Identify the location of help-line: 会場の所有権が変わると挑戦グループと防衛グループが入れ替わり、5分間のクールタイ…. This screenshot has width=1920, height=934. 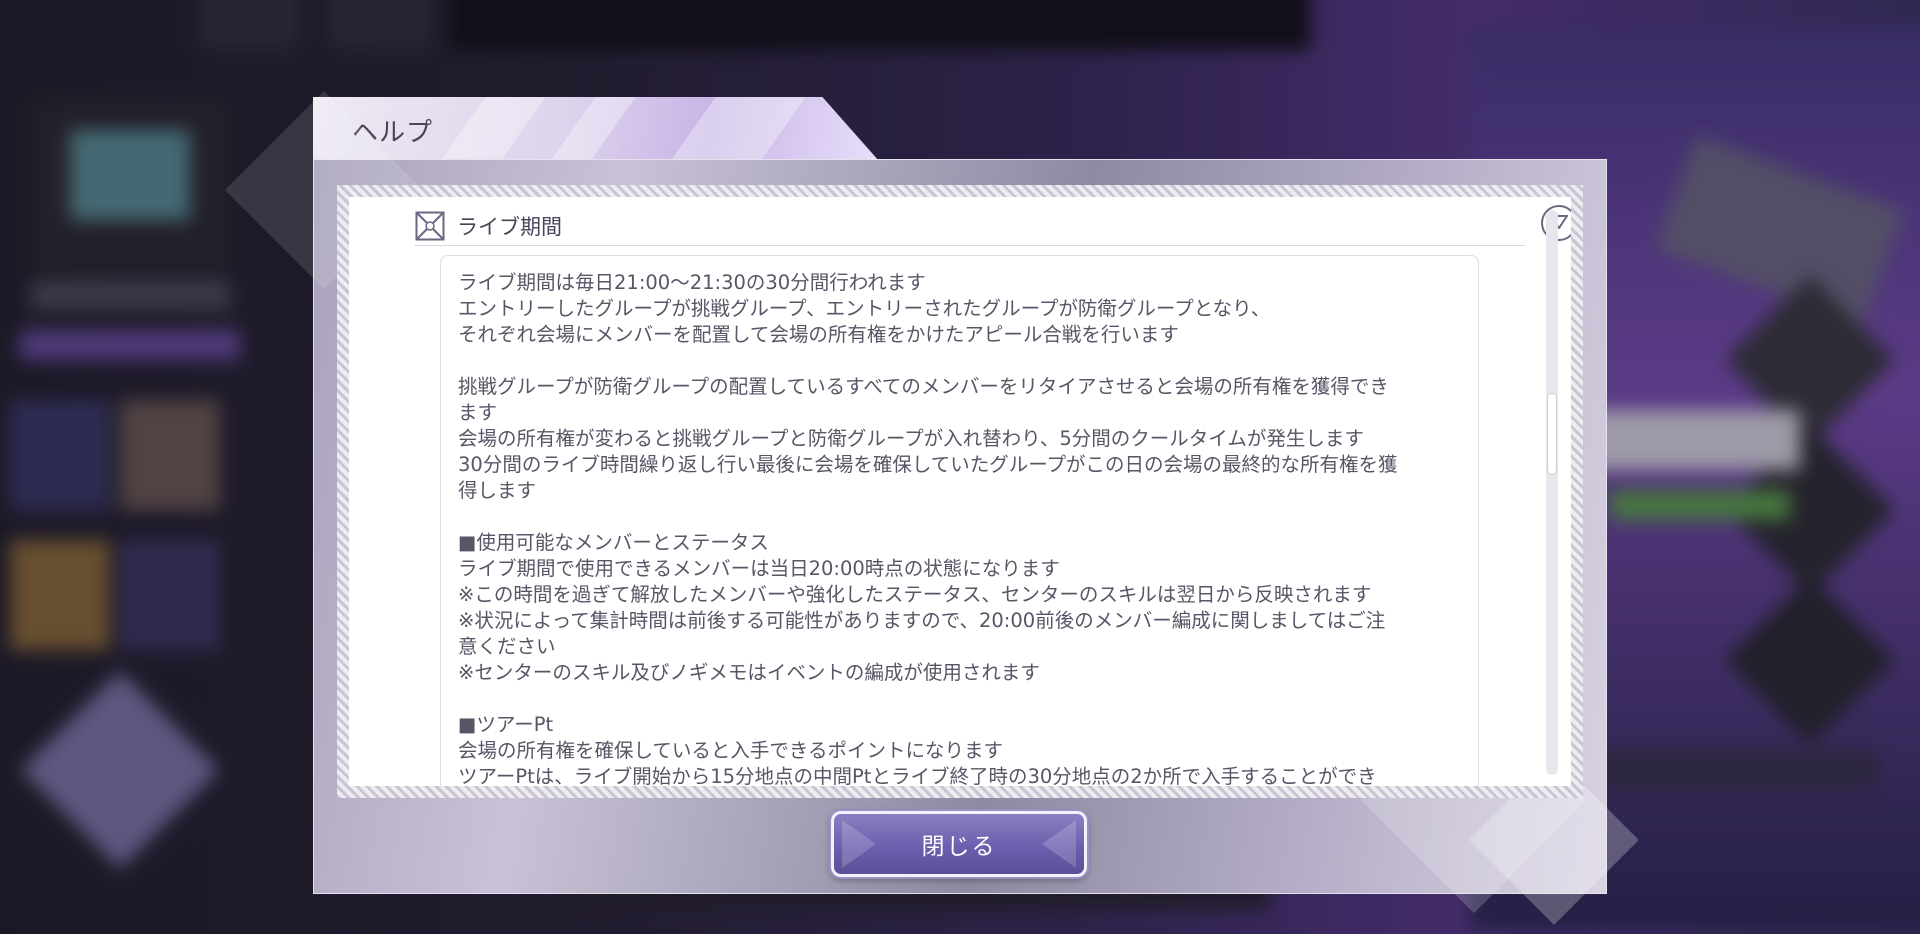
(911, 438).